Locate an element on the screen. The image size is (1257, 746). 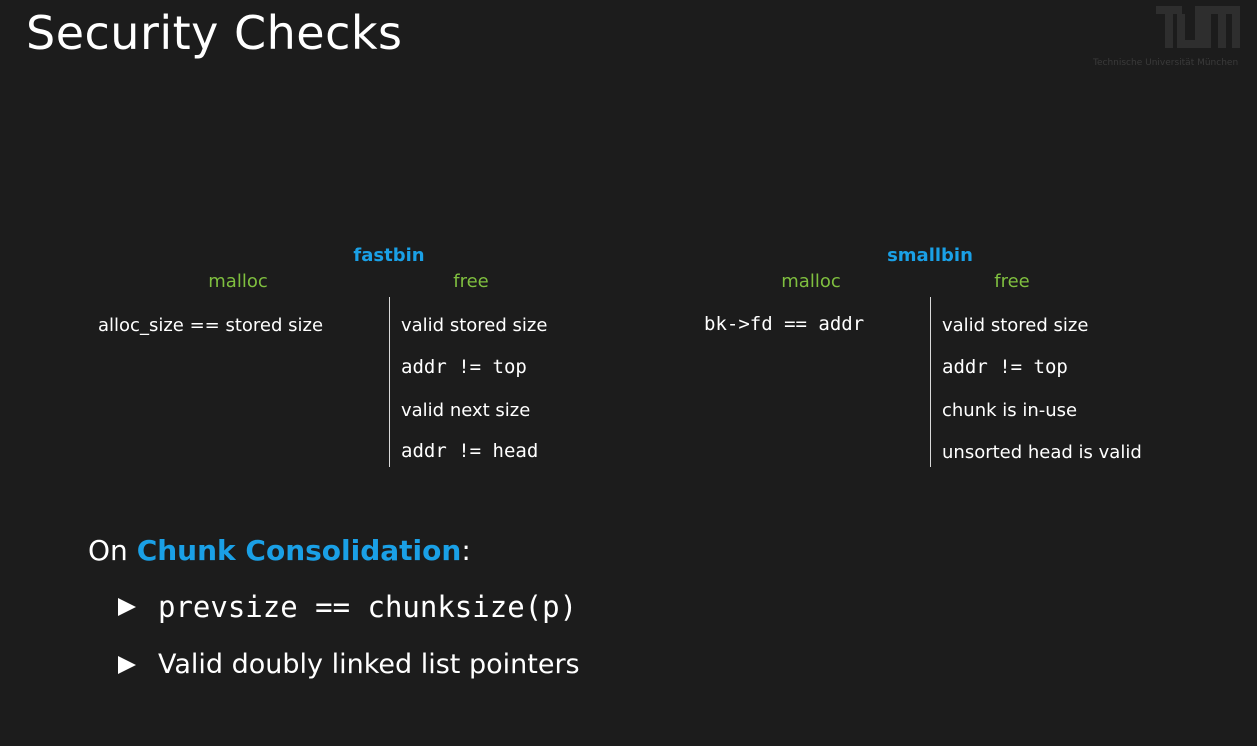
fastbin-free-check: addr != head is located at coordinates (470, 451).